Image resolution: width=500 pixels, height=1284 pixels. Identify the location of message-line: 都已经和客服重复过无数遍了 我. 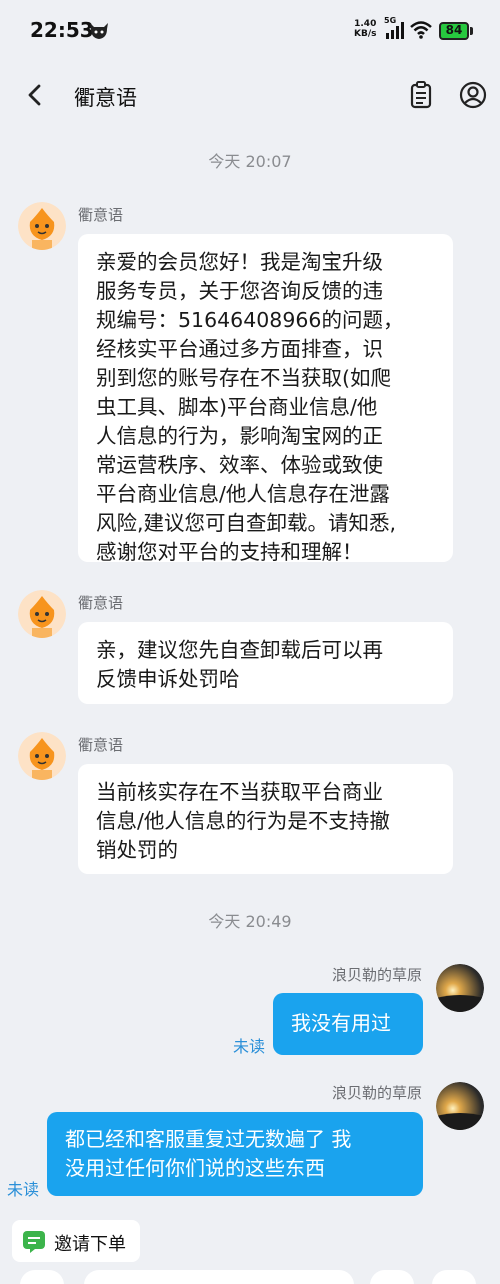
(208, 1139).